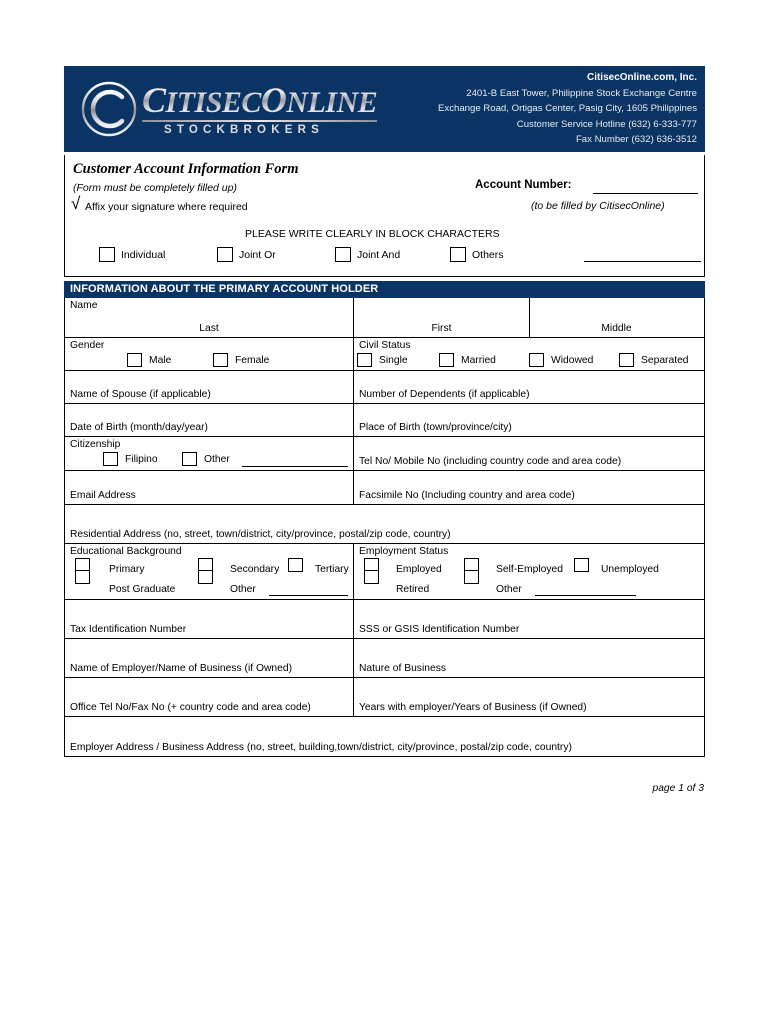 This screenshot has height=1024, width=770. I want to click on name-last-label: Last, so click(209, 328).